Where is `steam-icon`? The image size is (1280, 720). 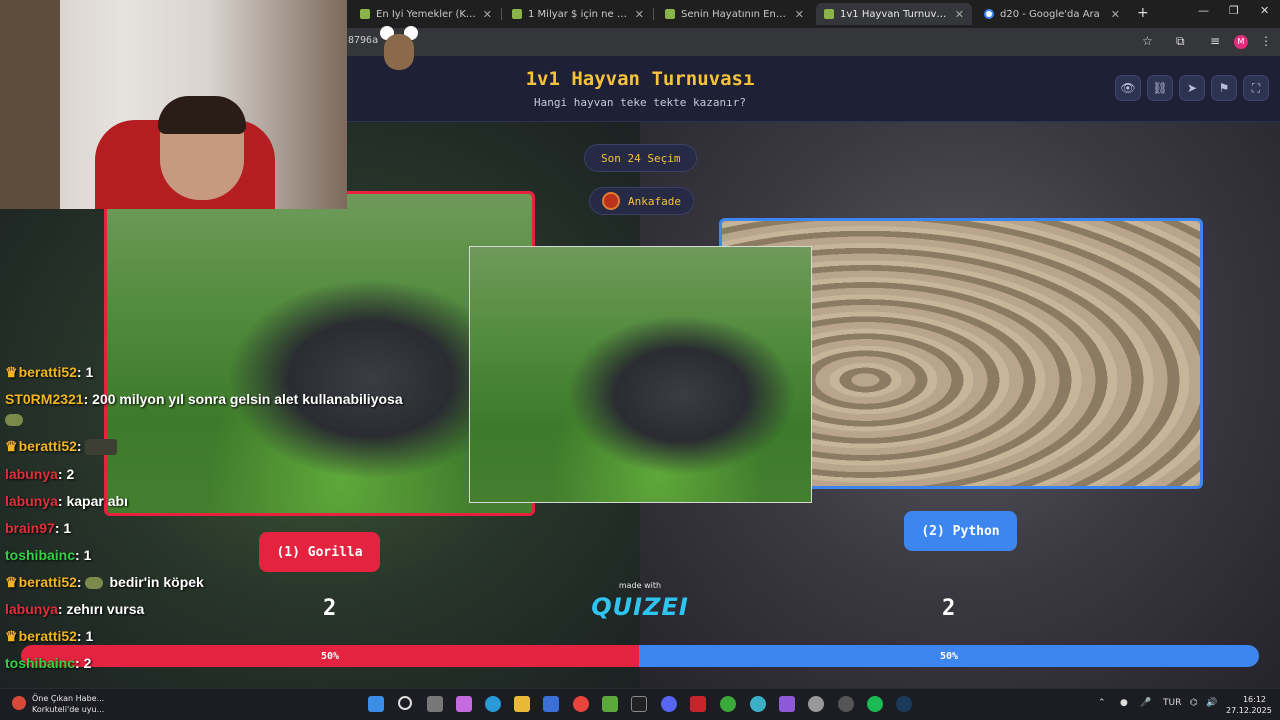
steam-icon is located at coordinates (904, 704).